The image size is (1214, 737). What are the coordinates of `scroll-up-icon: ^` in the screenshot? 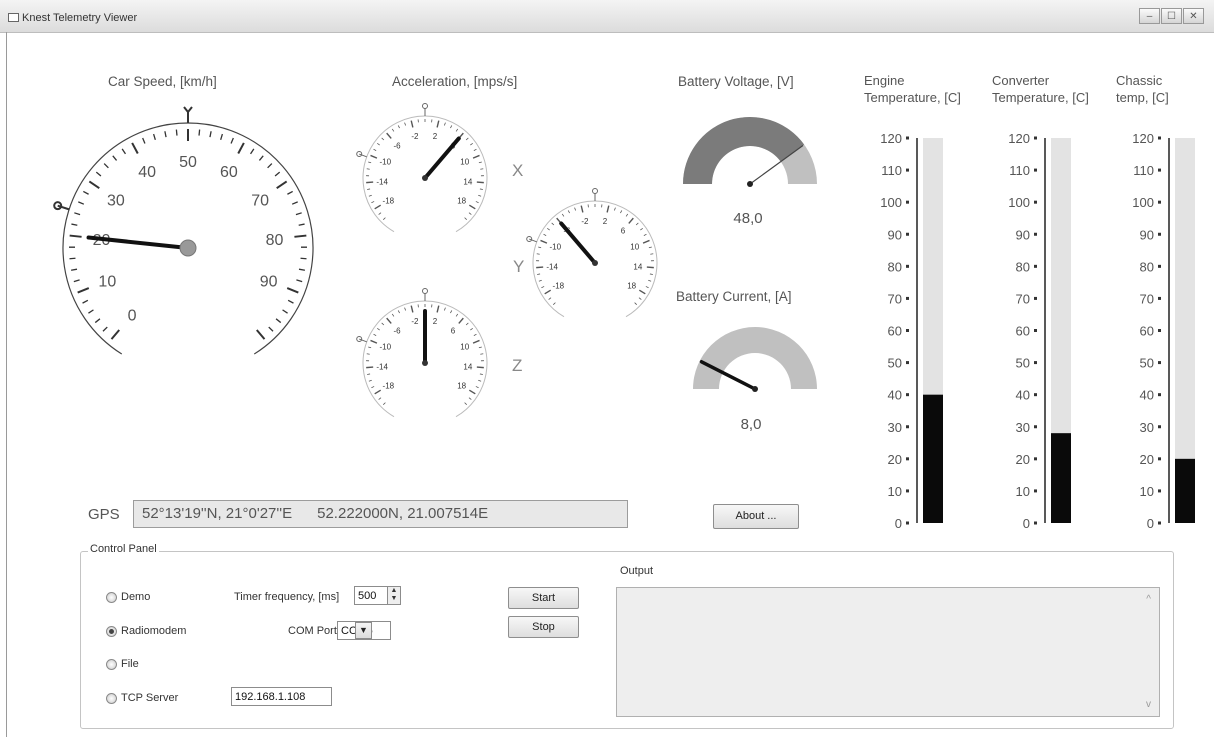 It's located at (1148, 599).